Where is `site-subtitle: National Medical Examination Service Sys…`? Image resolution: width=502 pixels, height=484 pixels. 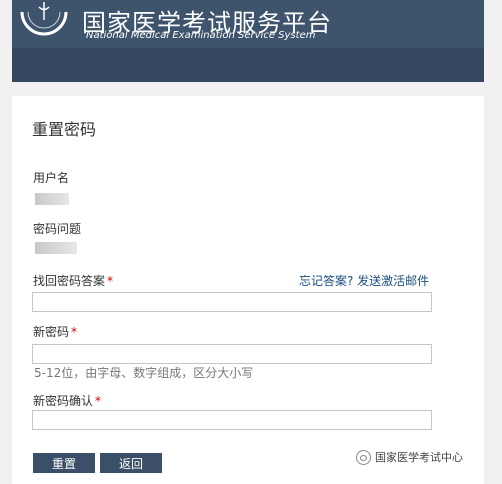
site-subtitle: National Medical Examination Service Sys… is located at coordinates (201, 35).